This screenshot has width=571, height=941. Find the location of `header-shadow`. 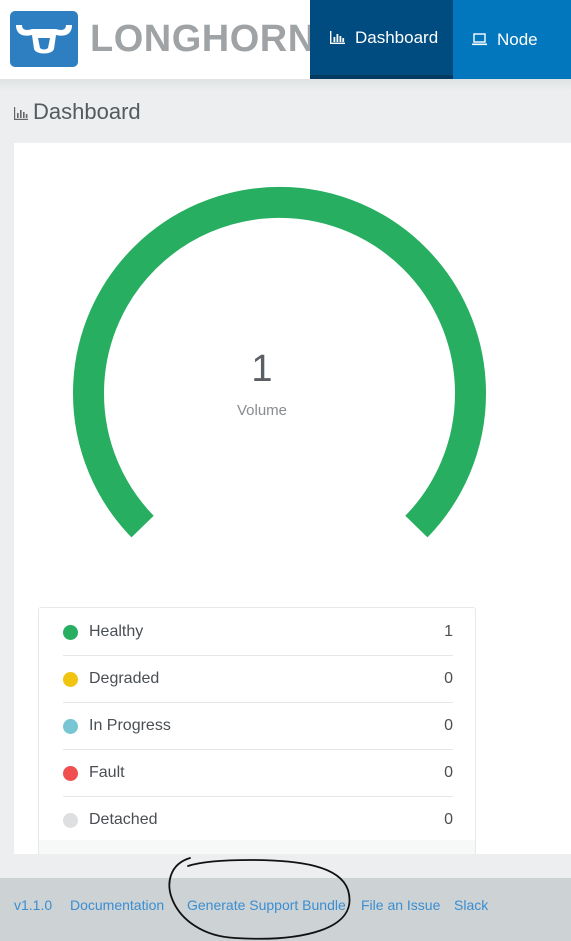

header-shadow is located at coordinates (285, 85).